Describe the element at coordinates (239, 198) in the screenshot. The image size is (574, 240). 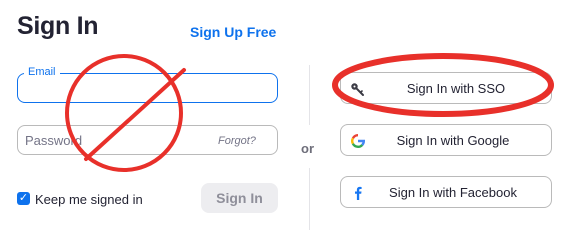
I see `sign-in-button: Sign In` at that location.